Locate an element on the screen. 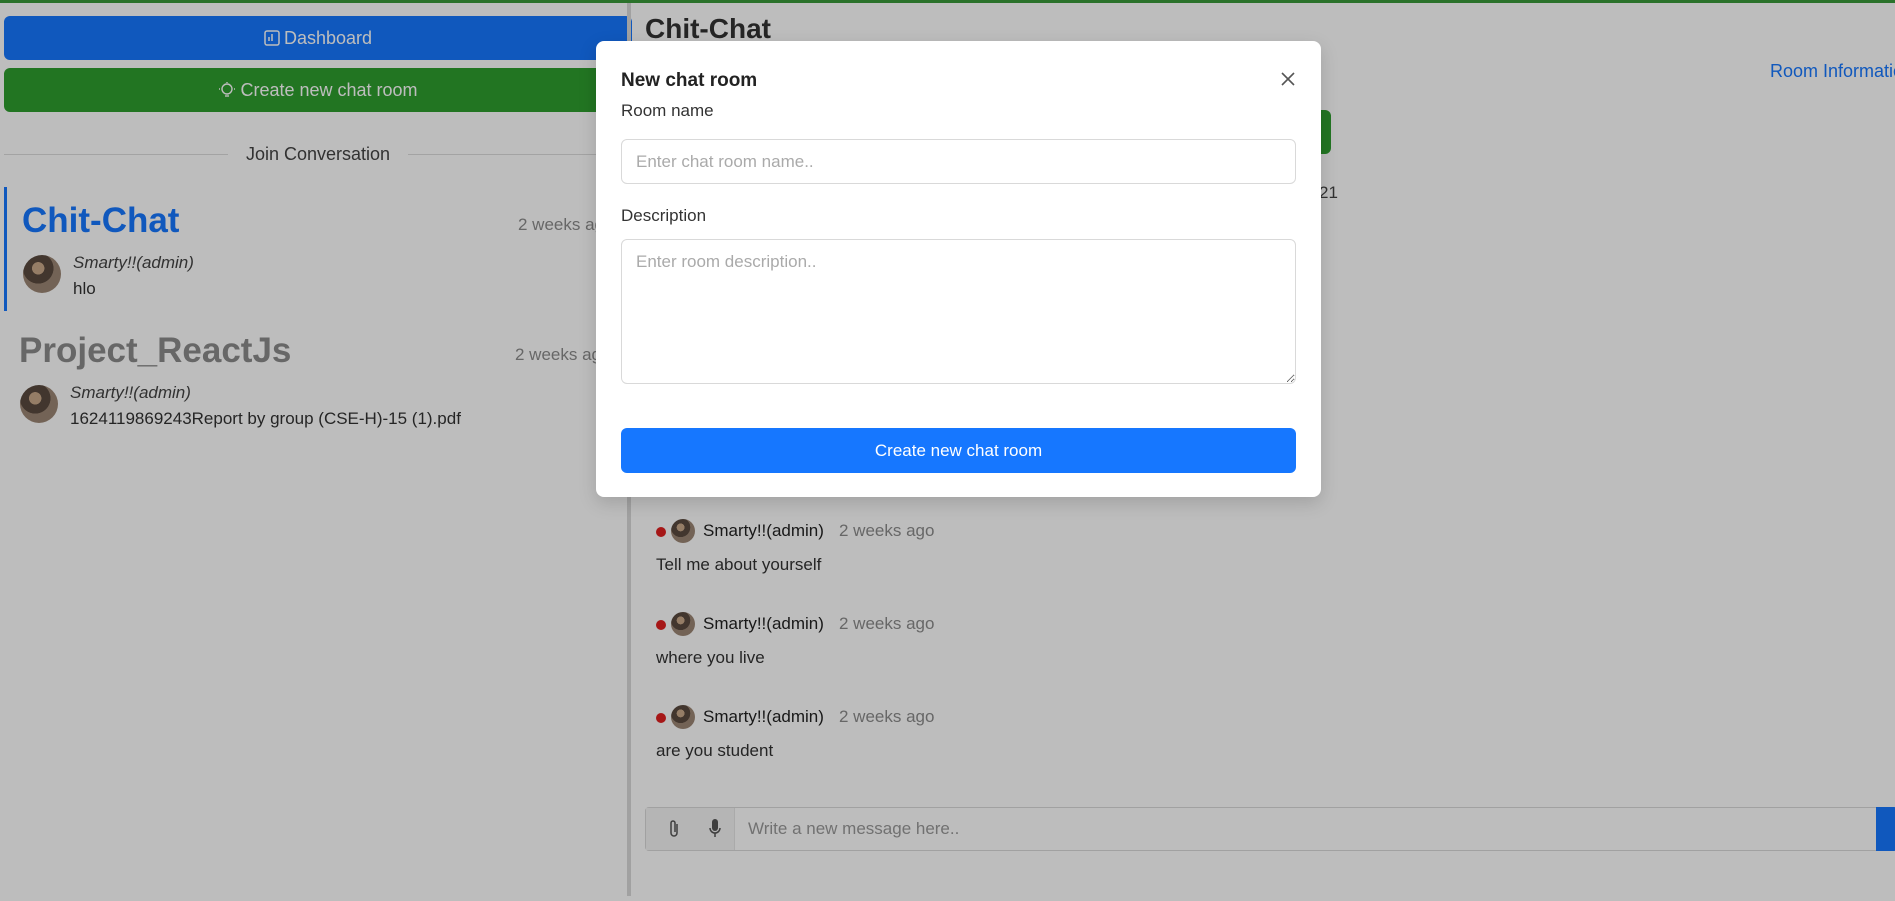 The width and height of the screenshot is (1895, 901). modal-title: New chat room is located at coordinates (689, 80).